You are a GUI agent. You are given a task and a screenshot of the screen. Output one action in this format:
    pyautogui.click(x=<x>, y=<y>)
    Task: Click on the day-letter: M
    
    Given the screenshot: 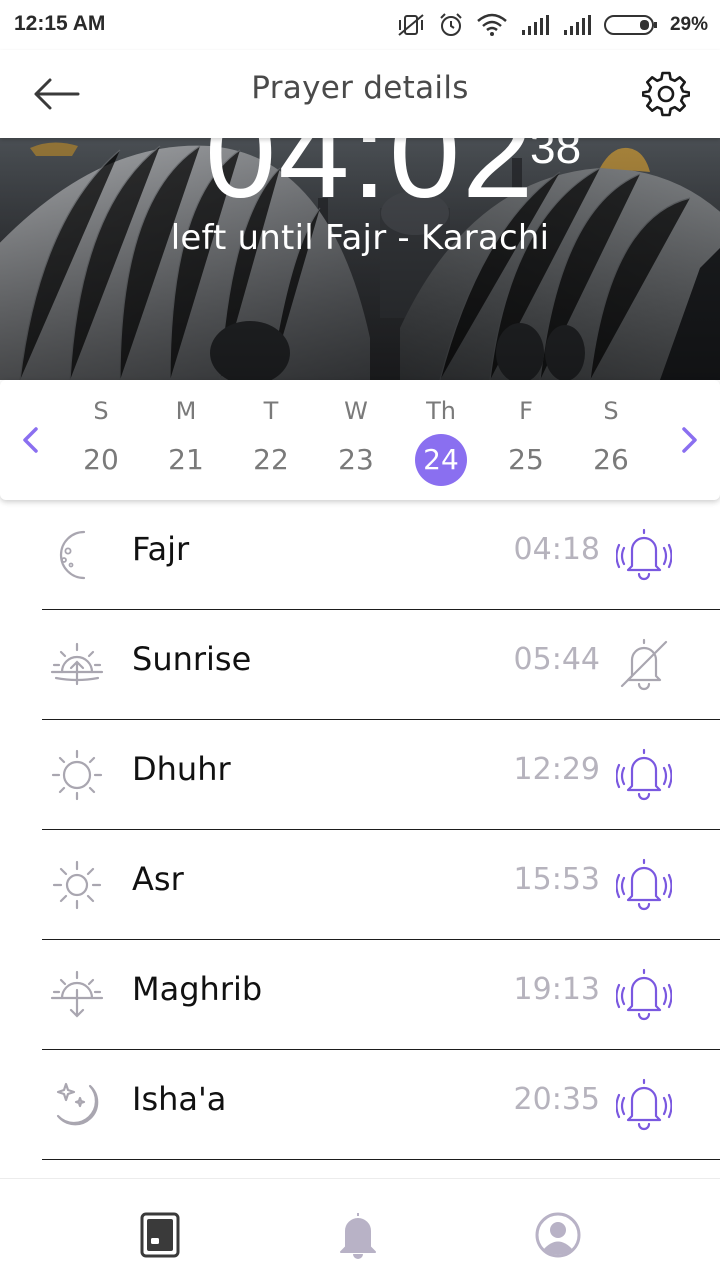 What is the action you would take?
    pyautogui.click(x=186, y=411)
    